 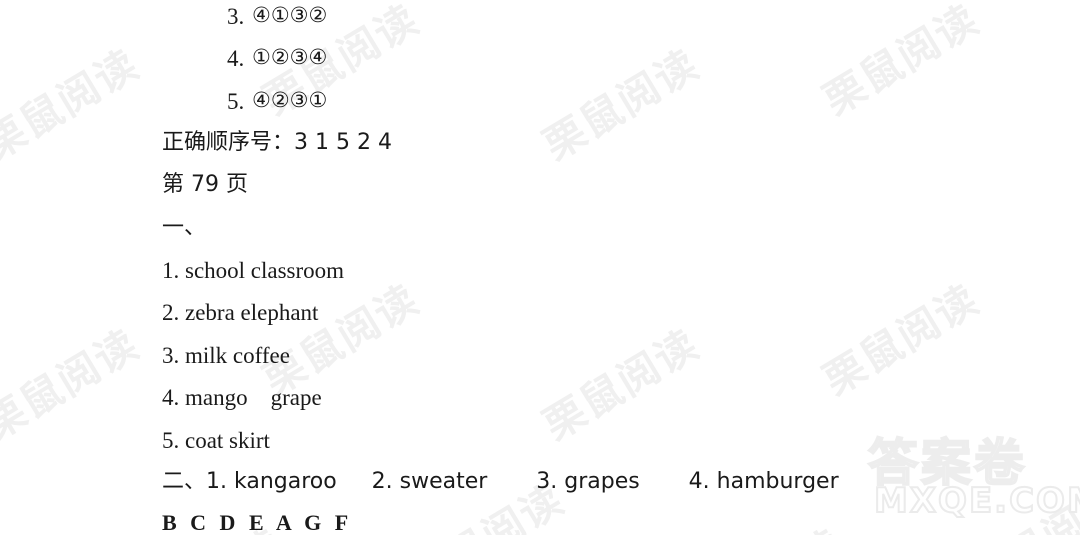 What do you see at coordinates (205, 184) in the screenshot?
I see `page-marker: 第 79 页` at bounding box center [205, 184].